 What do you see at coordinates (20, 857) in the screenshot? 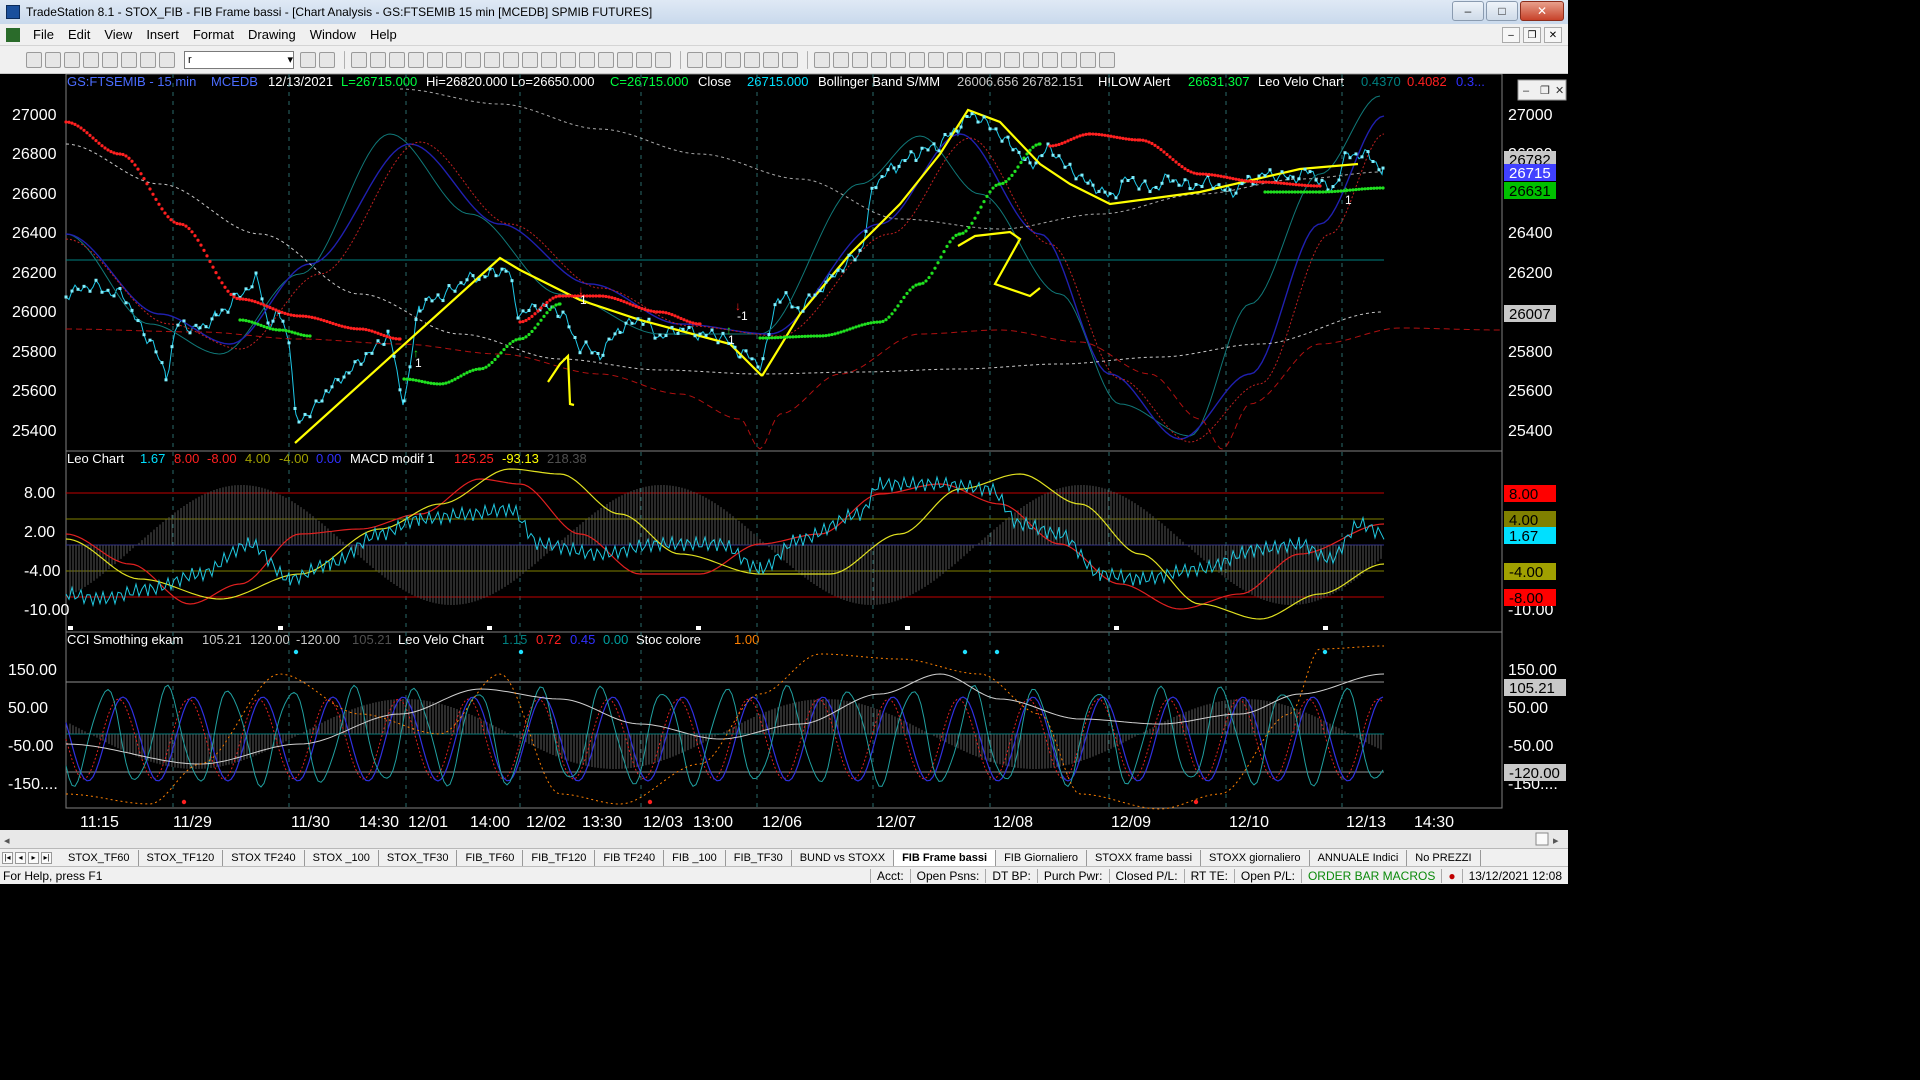
I see `tab-prev-icon: ◂` at bounding box center [20, 857].